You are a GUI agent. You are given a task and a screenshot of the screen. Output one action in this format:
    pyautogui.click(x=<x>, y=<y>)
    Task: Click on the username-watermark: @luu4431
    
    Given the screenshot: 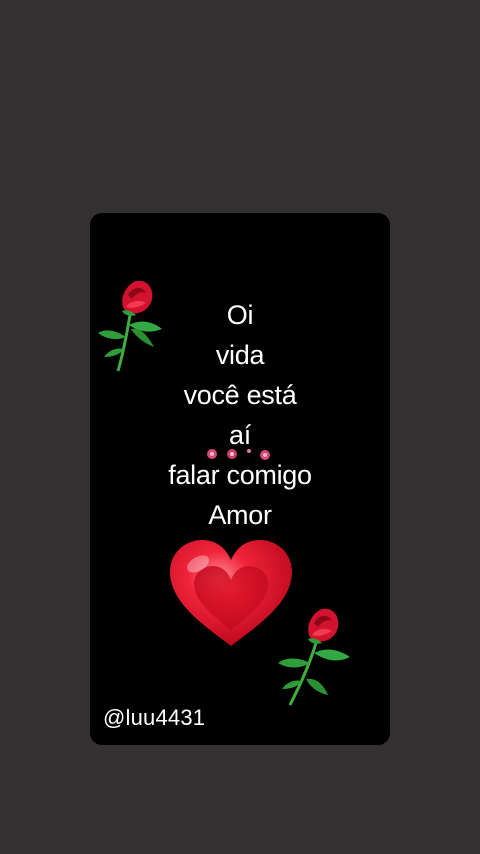 What is the action you would take?
    pyautogui.click(x=154, y=717)
    